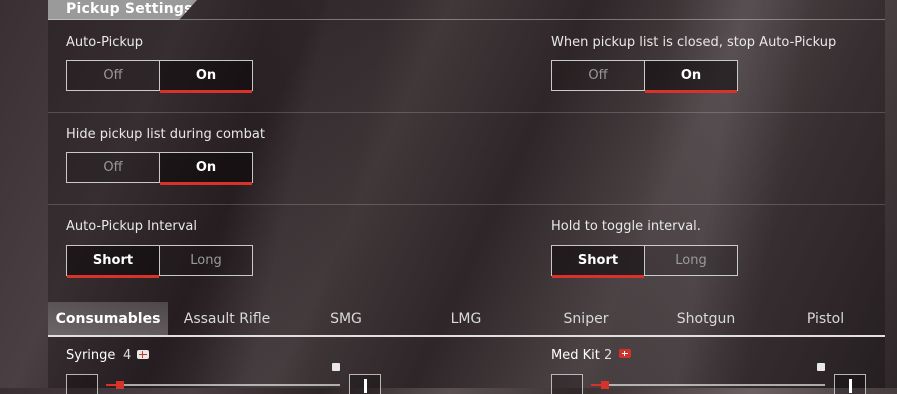  I want to click on hide-pickup-list-label: Hide pickup list during combat, so click(165, 134).